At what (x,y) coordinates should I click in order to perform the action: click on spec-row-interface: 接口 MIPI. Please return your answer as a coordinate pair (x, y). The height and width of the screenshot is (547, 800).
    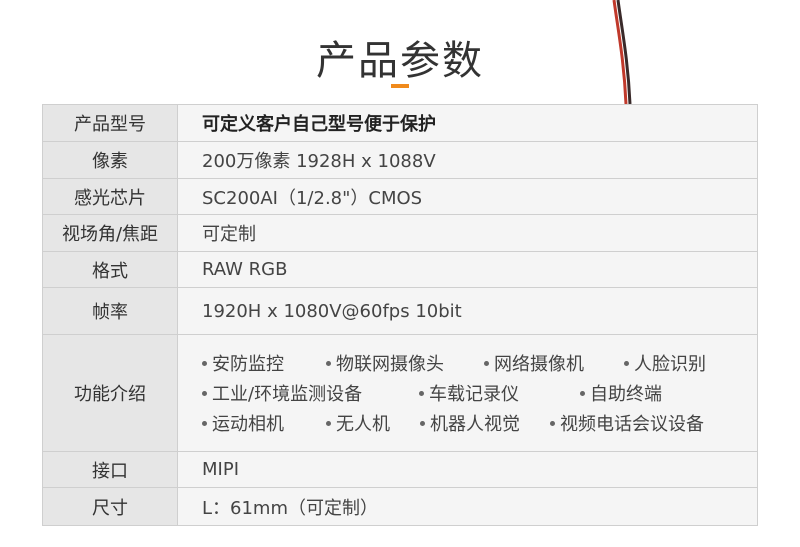
    Looking at the image, I should click on (400, 469).